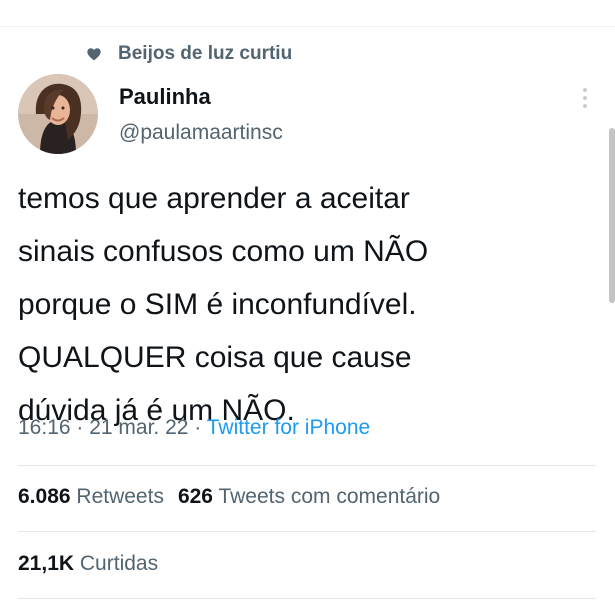 This screenshot has height=615, width=615. I want to click on tweet-line: porque o SIM é inconfundível., so click(217, 304).